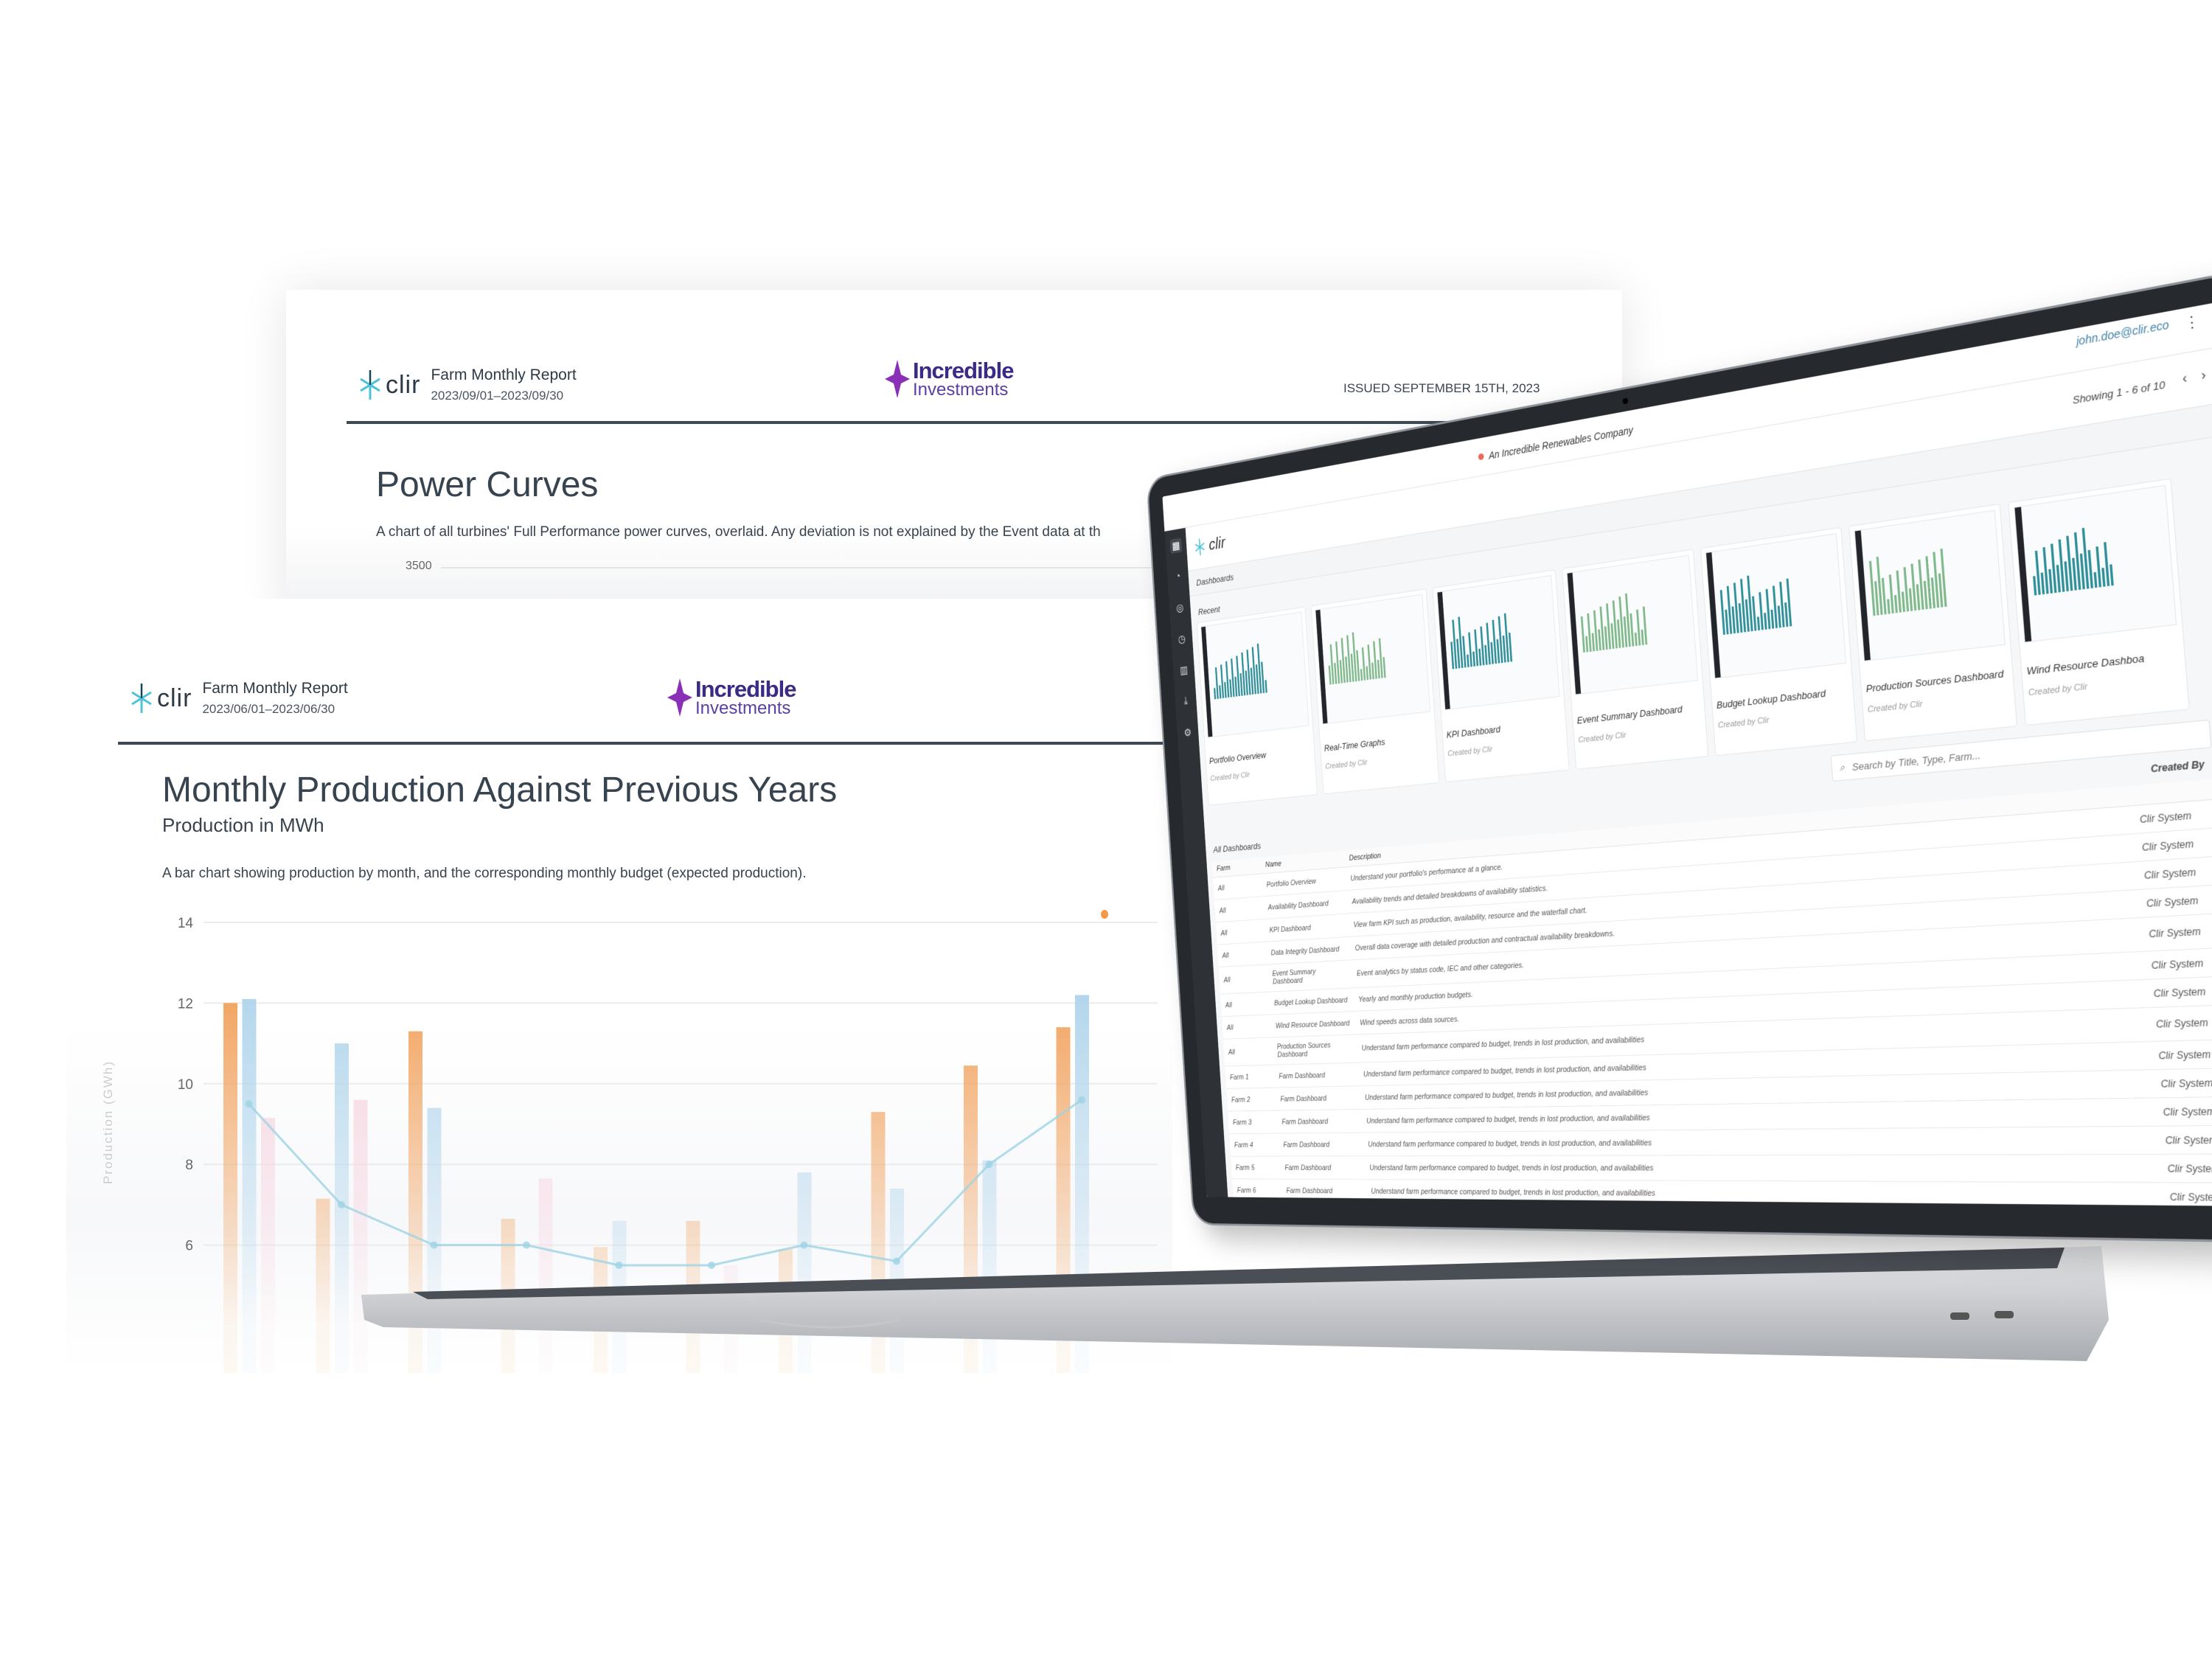  I want to click on dashboard-card: Wind Resource Dashboa Created by Clir, so click(2099, 602).